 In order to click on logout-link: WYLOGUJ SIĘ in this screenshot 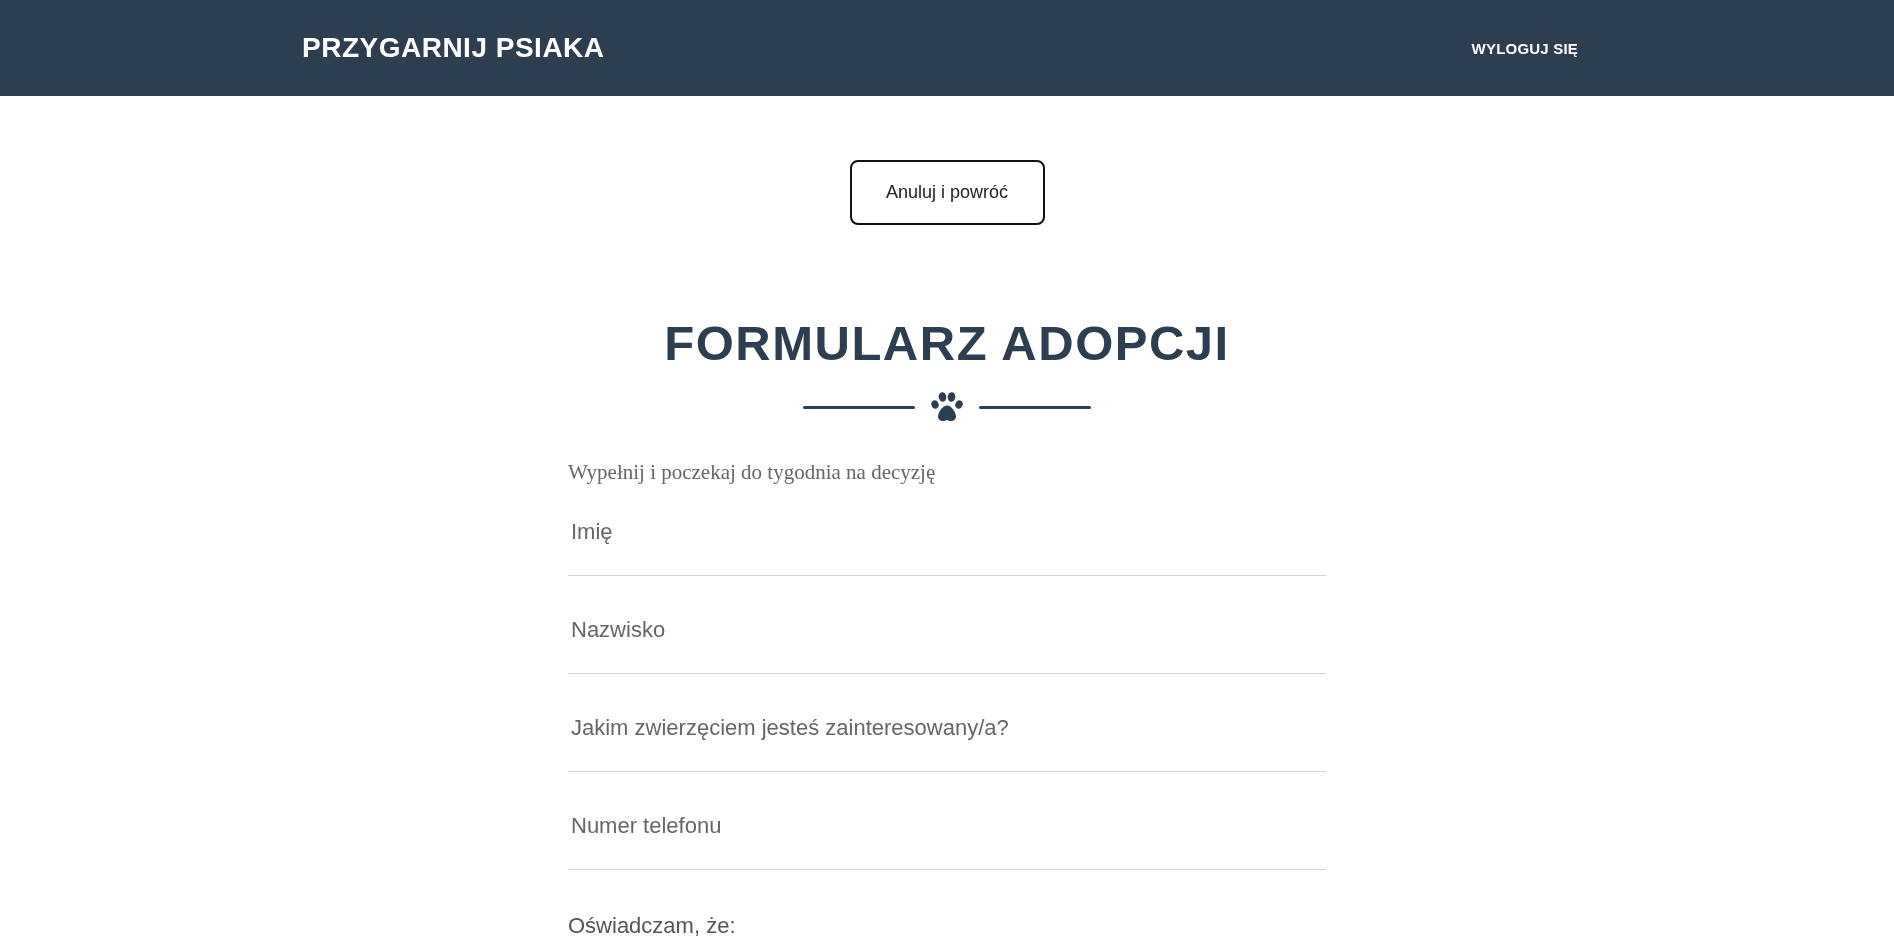, I will do `click(1524, 48)`.